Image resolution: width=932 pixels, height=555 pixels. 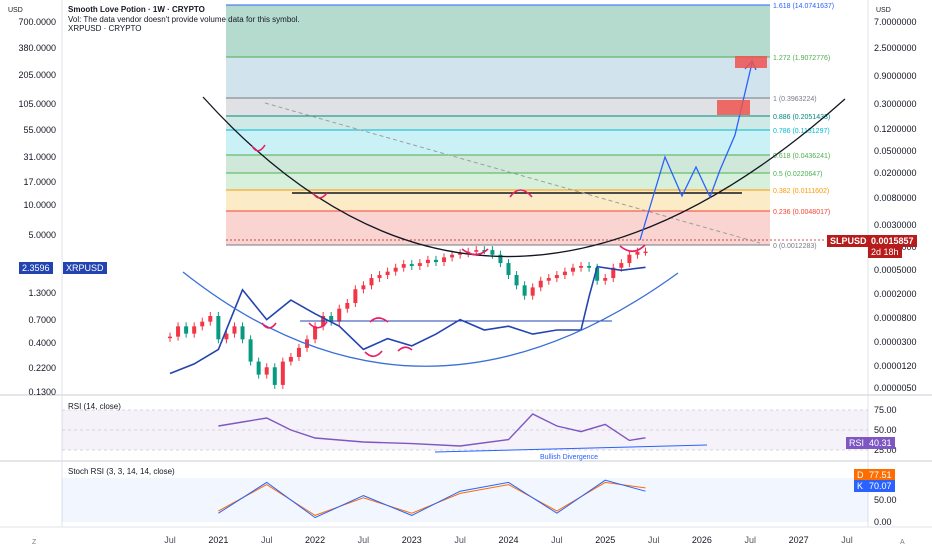 I want to click on left-axis-tick: 10.0000, so click(x=39, y=205).